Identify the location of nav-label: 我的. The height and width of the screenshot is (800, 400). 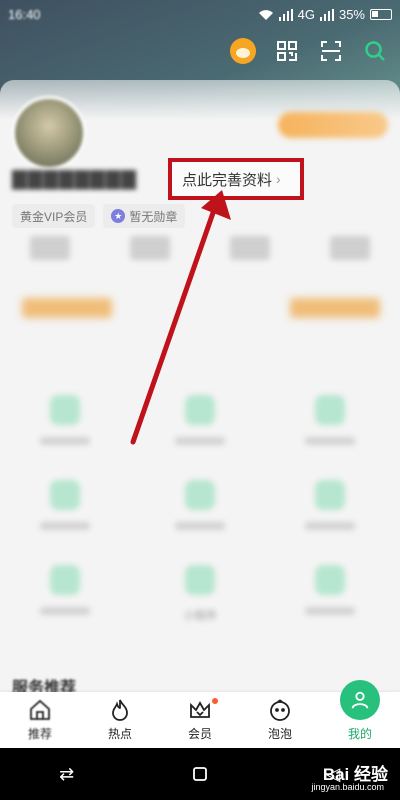
(359, 734).